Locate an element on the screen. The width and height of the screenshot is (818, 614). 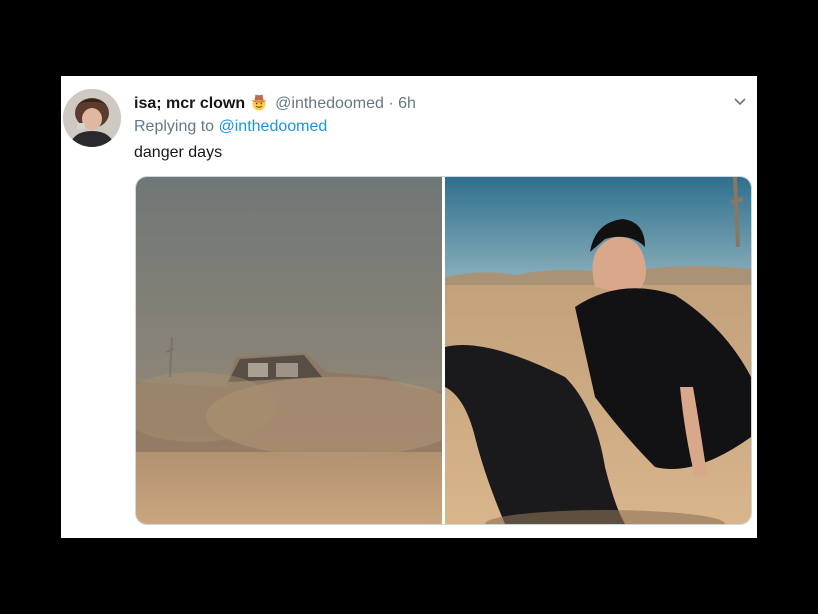
tweet-text: danger days is located at coordinates (178, 152).